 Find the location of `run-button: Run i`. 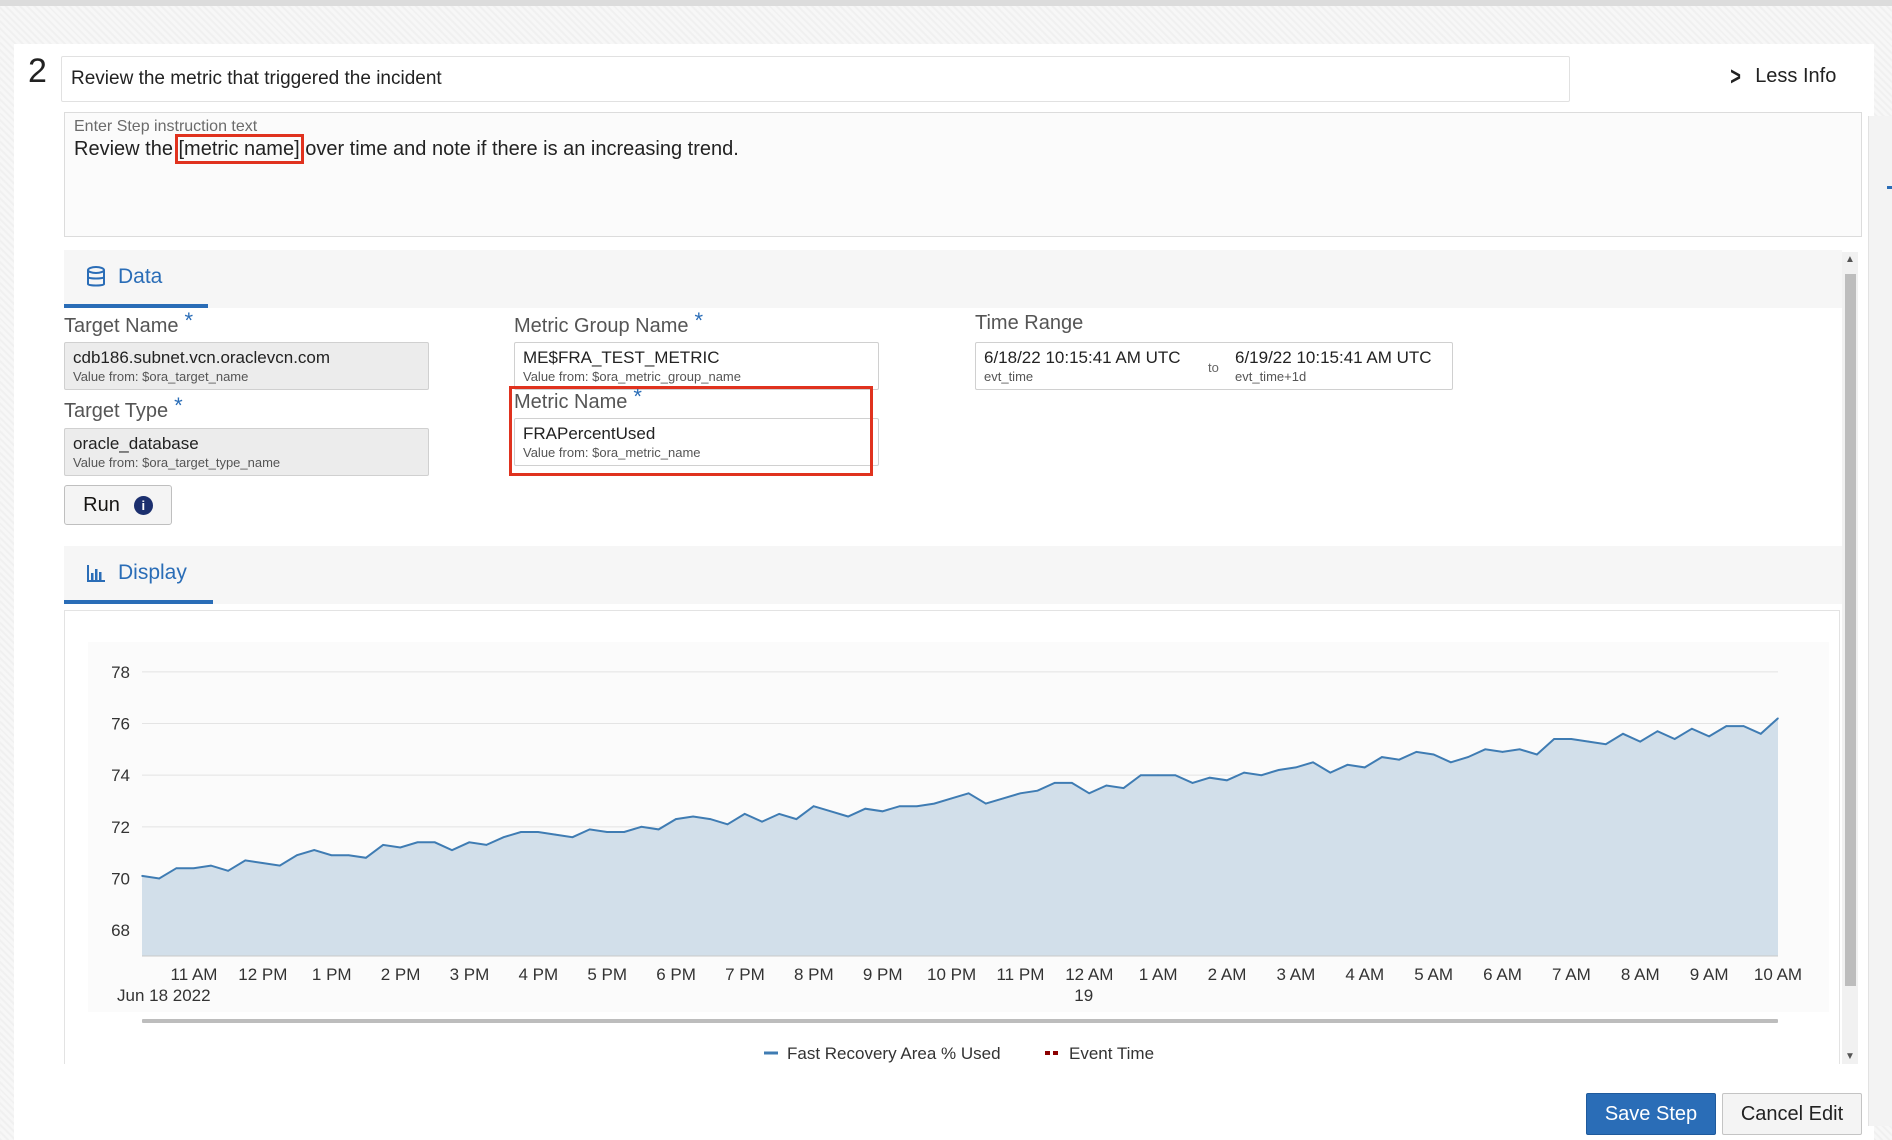

run-button: Run i is located at coordinates (118, 505).